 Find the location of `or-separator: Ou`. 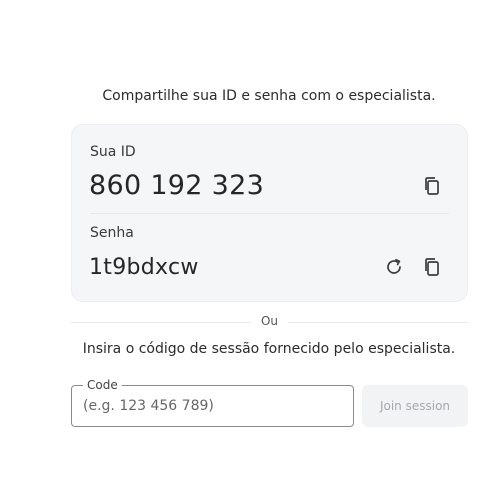

or-separator: Ou is located at coordinates (269, 322).